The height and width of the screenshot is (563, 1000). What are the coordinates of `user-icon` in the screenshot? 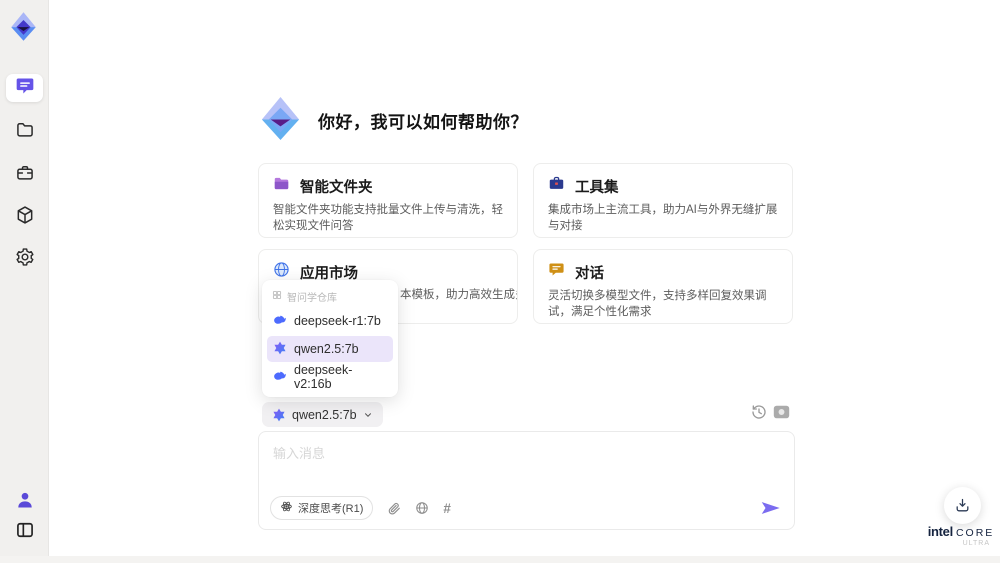 It's located at (25, 502).